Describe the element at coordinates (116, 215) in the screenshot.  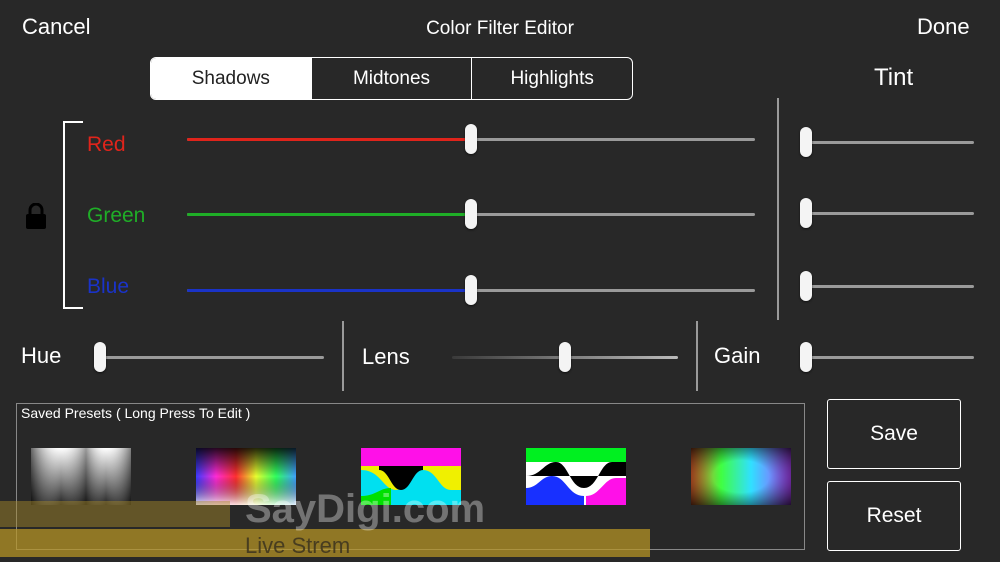
I see `green-label: Green` at that location.